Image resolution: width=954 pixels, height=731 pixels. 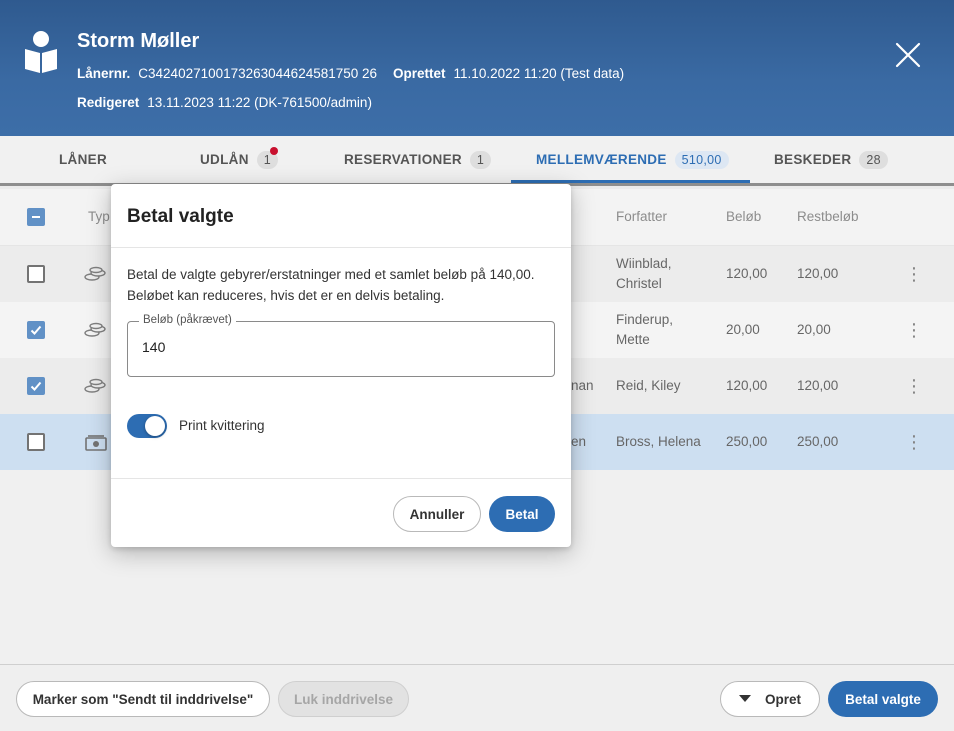 I want to click on tab-label: LÅNER, so click(x=83, y=159).